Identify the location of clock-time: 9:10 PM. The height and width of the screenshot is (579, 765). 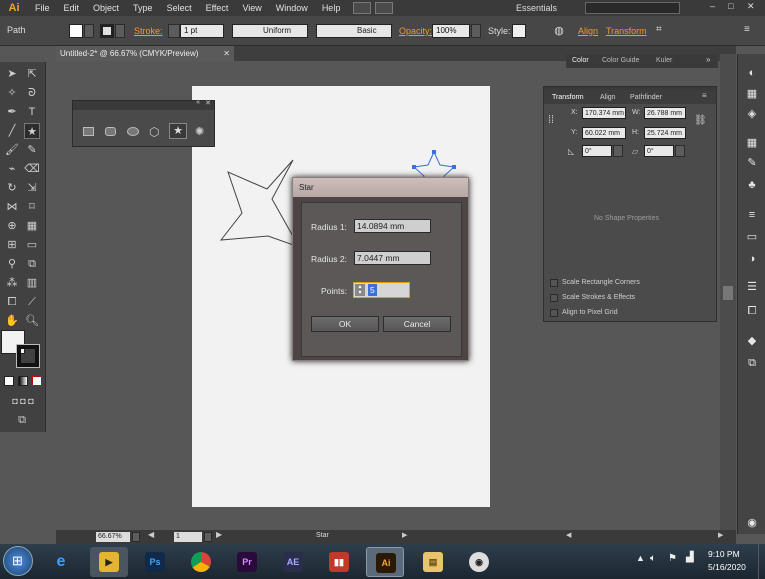
(724, 554).